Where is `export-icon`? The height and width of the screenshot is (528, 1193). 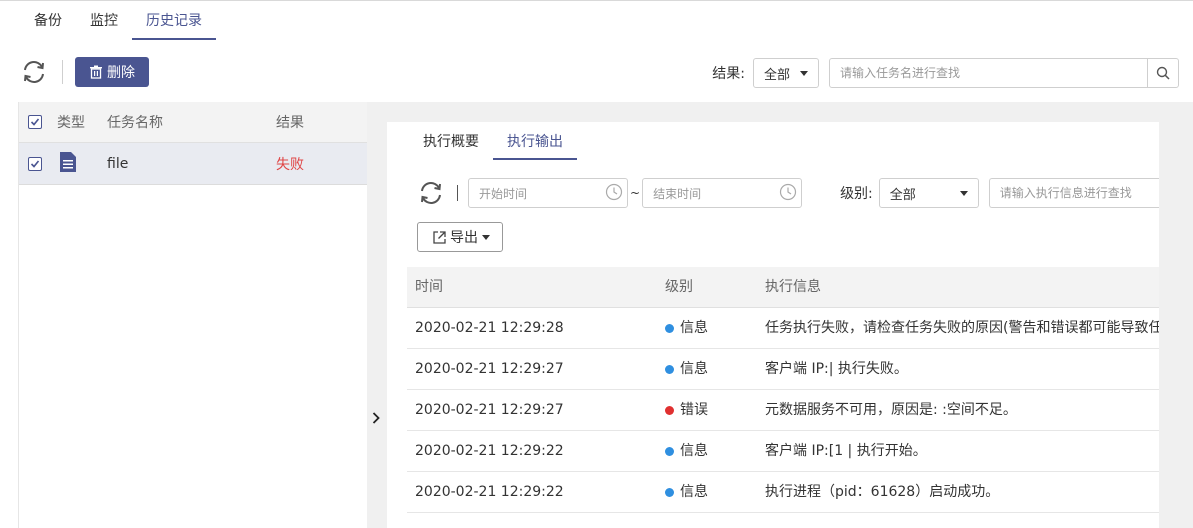
export-icon is located at coordinates (439, 237).